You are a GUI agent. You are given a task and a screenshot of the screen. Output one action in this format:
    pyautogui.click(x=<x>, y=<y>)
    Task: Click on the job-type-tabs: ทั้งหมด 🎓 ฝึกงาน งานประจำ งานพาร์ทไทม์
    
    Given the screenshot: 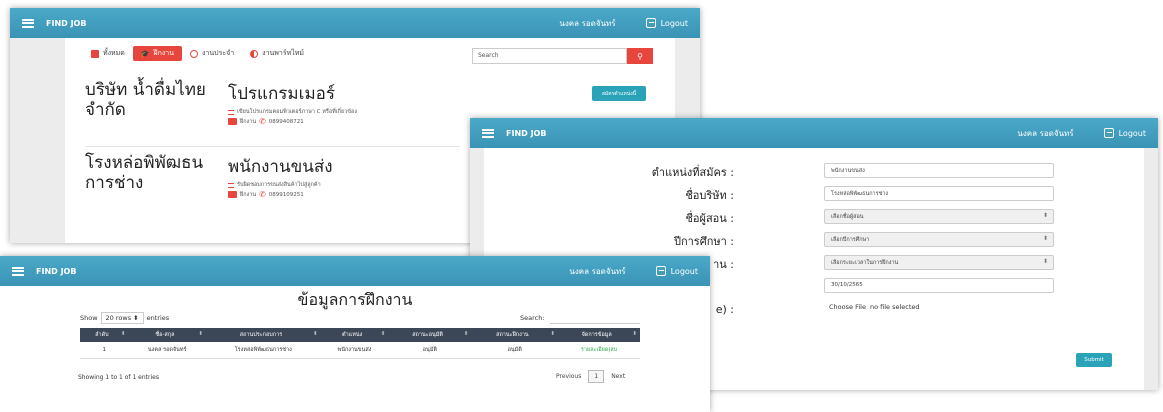 What is the action you would take?
    pyautogui.click(x=197, y=53)
    